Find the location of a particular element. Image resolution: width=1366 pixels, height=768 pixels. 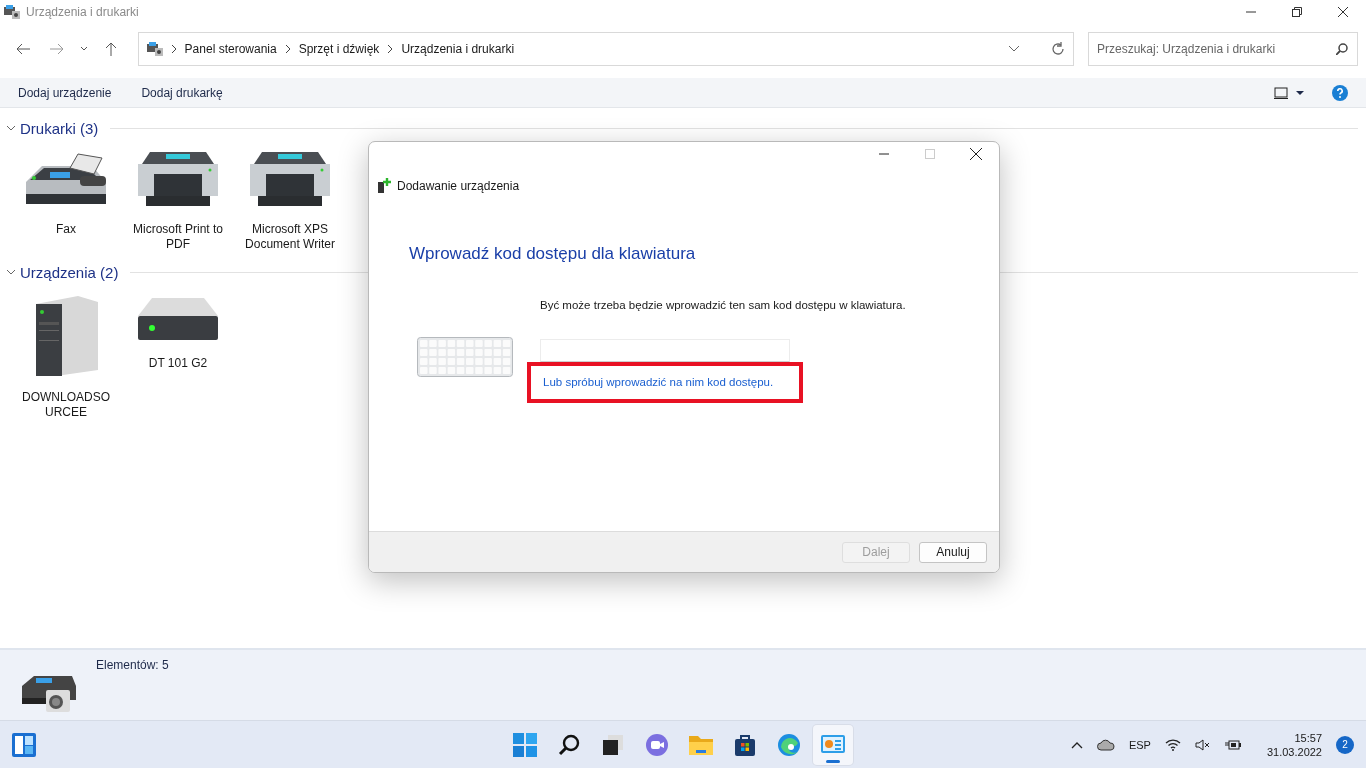

breadcrumb-item: Sprzęt i dźwięk is located at coordinates (339, 49).